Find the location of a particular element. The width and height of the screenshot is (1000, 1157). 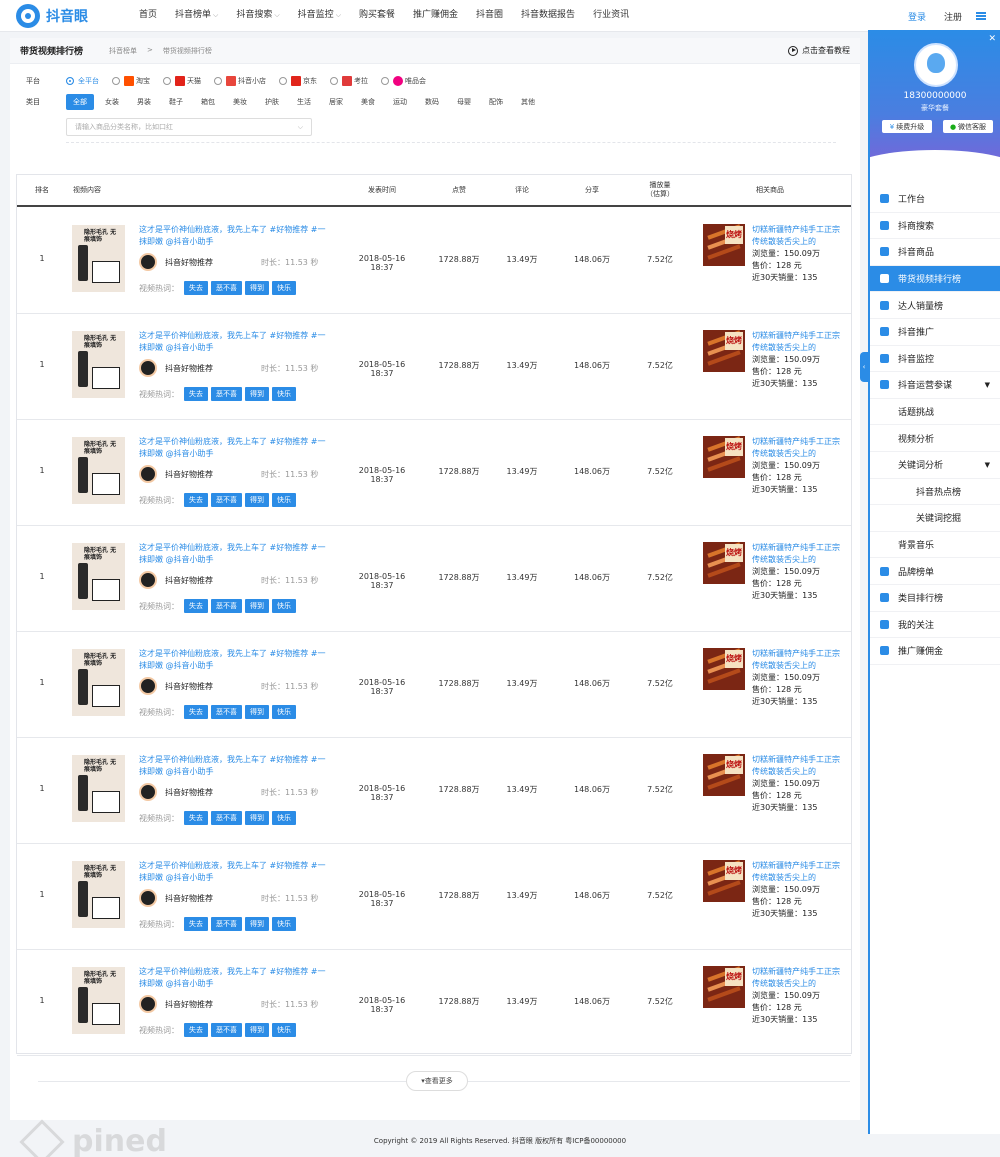

nav-item: 首页 is located at coordinates (148, 16).